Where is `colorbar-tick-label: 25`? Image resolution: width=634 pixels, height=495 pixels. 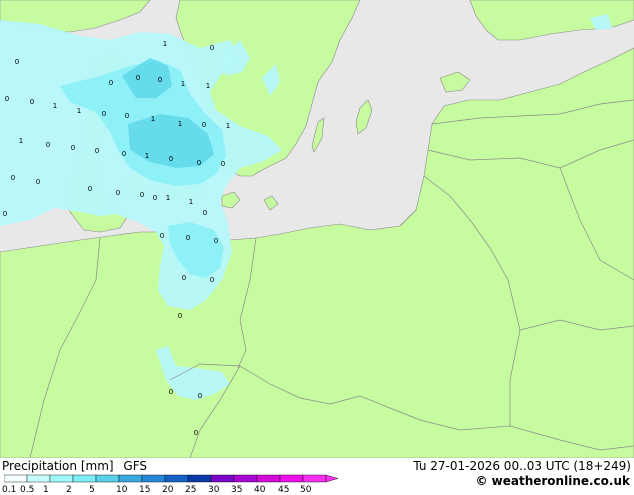 colorbar-tick-label: 25 is located at coordinates (191, 490).